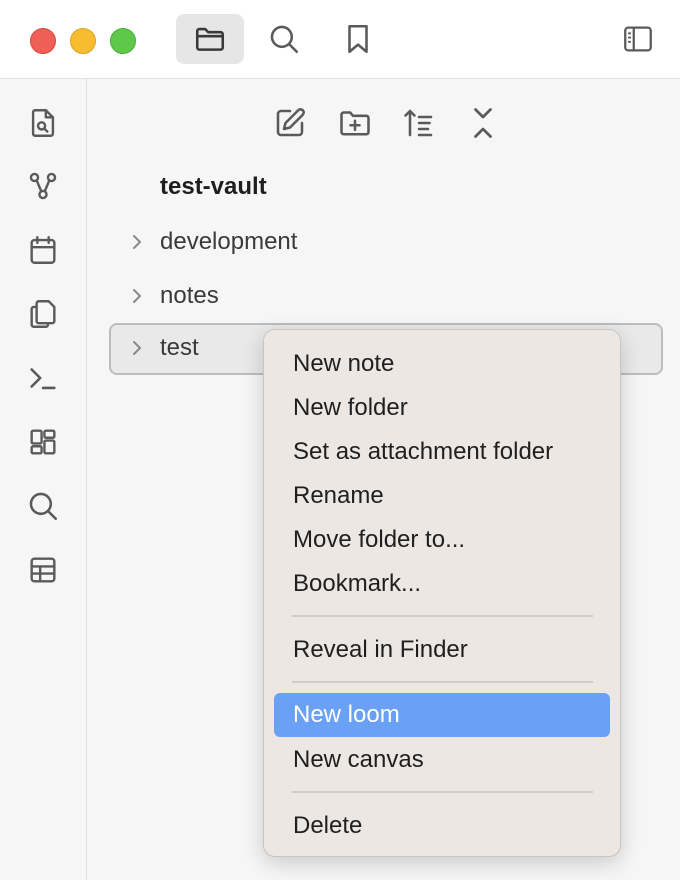 The width and height of the screenshot is (680, 880). I want to click on sidebar-toggle-icon, so click(638, 39).